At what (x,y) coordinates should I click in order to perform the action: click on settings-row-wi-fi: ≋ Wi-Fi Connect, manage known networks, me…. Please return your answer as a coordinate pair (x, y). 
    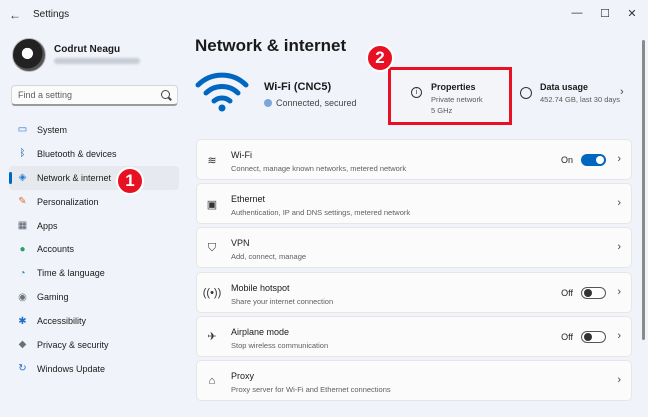
    Looking at the image, I should click on (414, 159).